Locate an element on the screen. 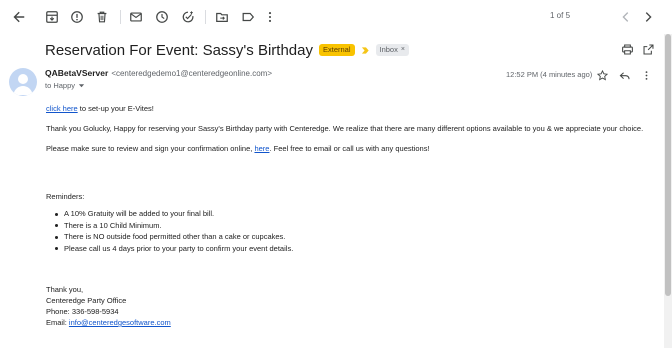 This screenshot has width=672, height=348. recipients-toggle: to Happy is located at coordinates (65, 85).